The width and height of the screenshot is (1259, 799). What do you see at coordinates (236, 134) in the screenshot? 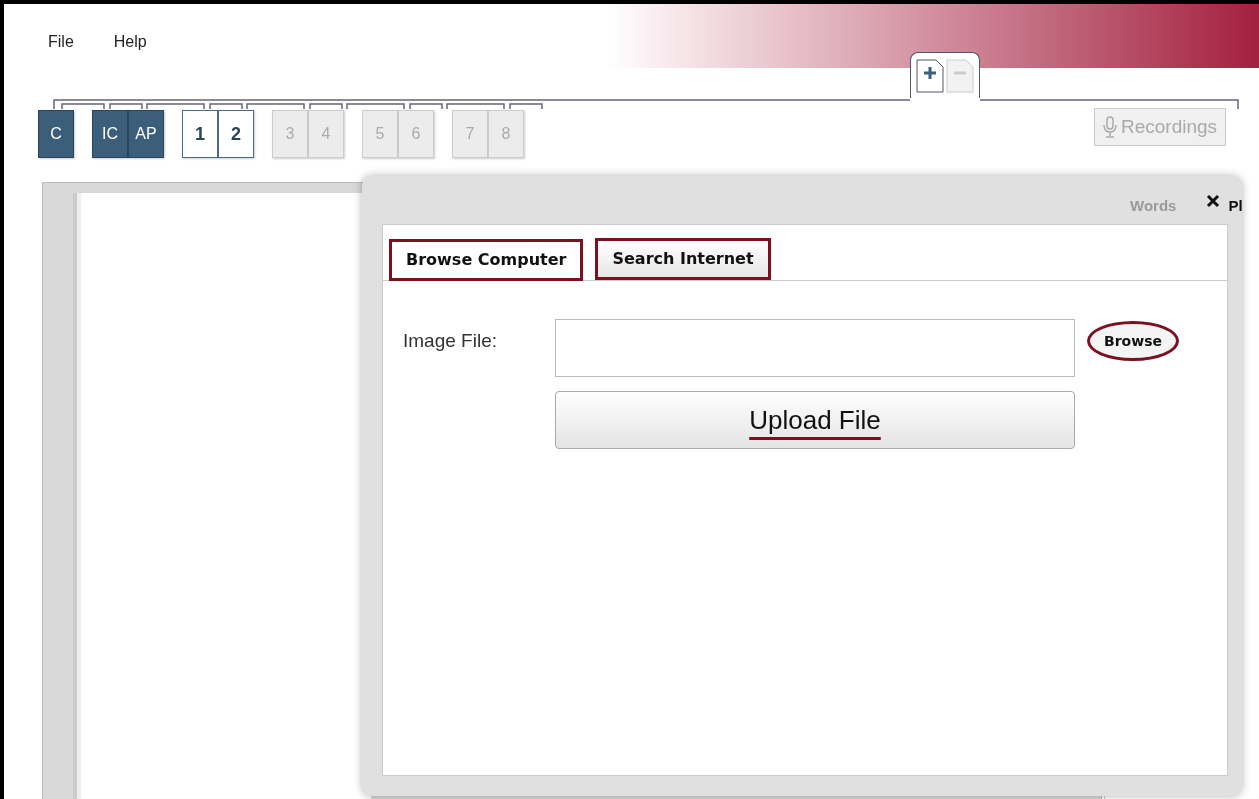
I see `page-tab: 2` at bounding box center [236, 134].